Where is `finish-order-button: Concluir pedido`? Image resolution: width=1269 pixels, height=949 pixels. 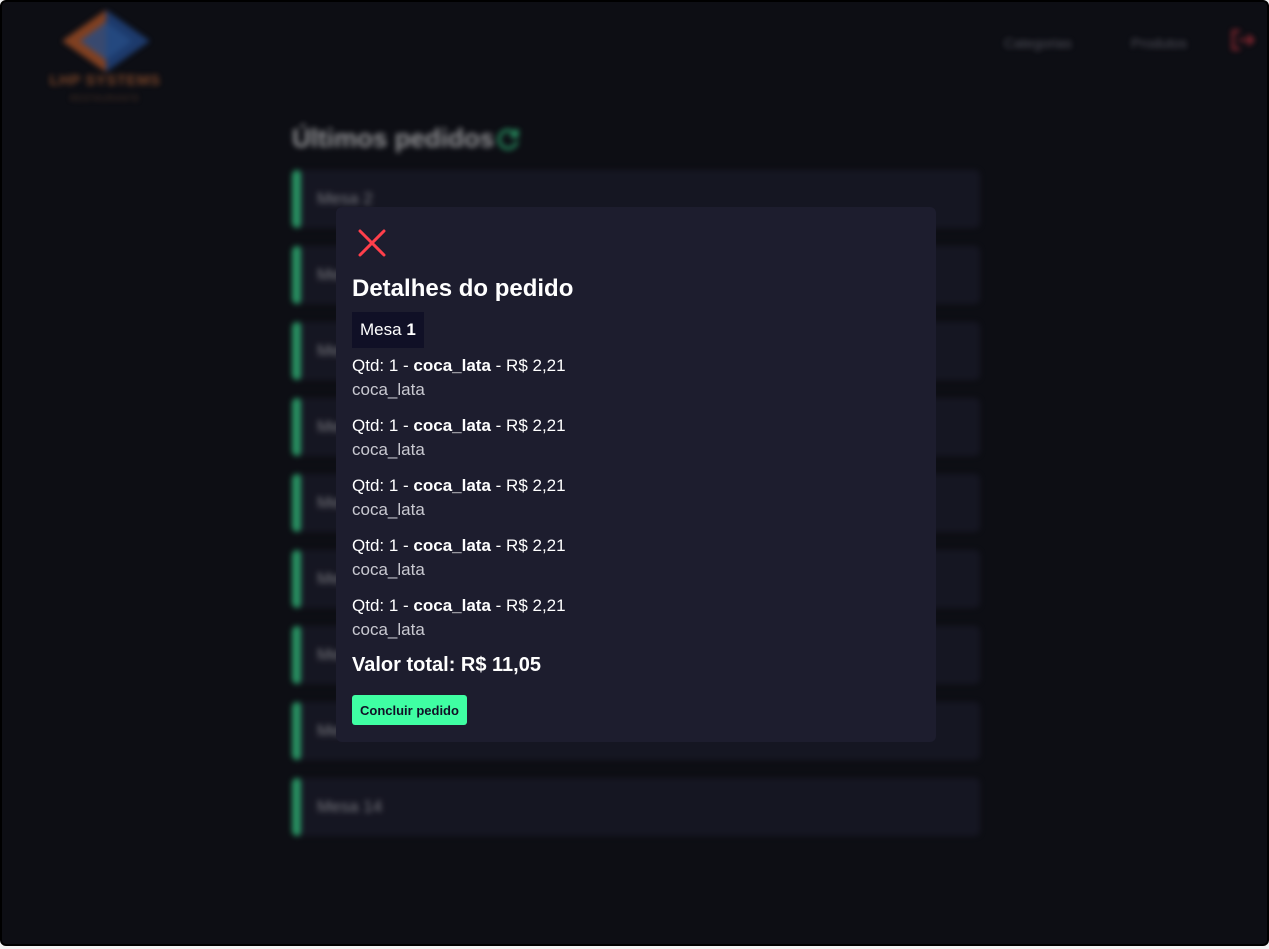
finish-order-button: Concluir pedido is located at coordinates (409, 710).